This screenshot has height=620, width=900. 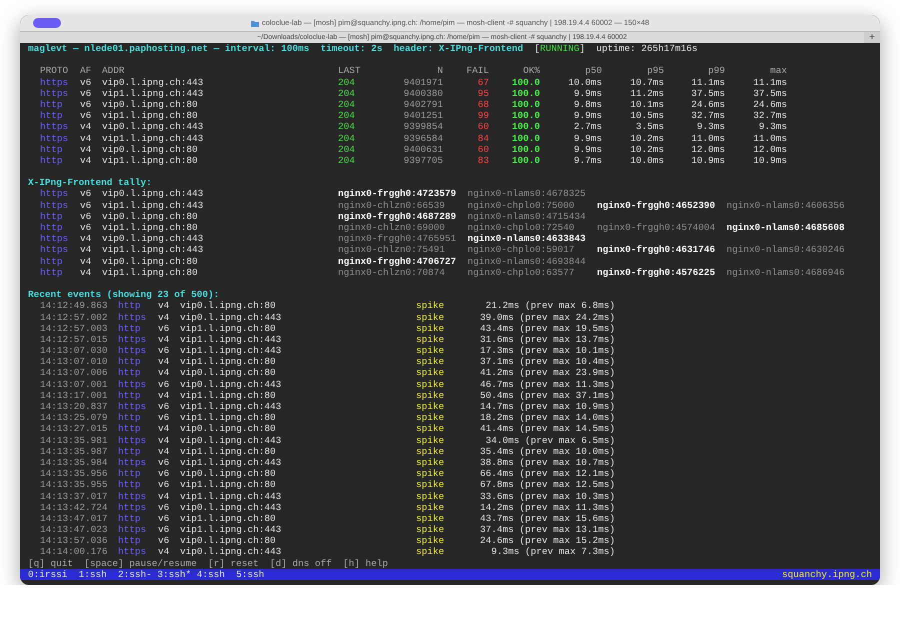 What do you see at coordinates (547, 328) in the screenshot?
I see `table-cell: 43.4ms (prev max 19.5ms)` at bounding box center [547, 328].